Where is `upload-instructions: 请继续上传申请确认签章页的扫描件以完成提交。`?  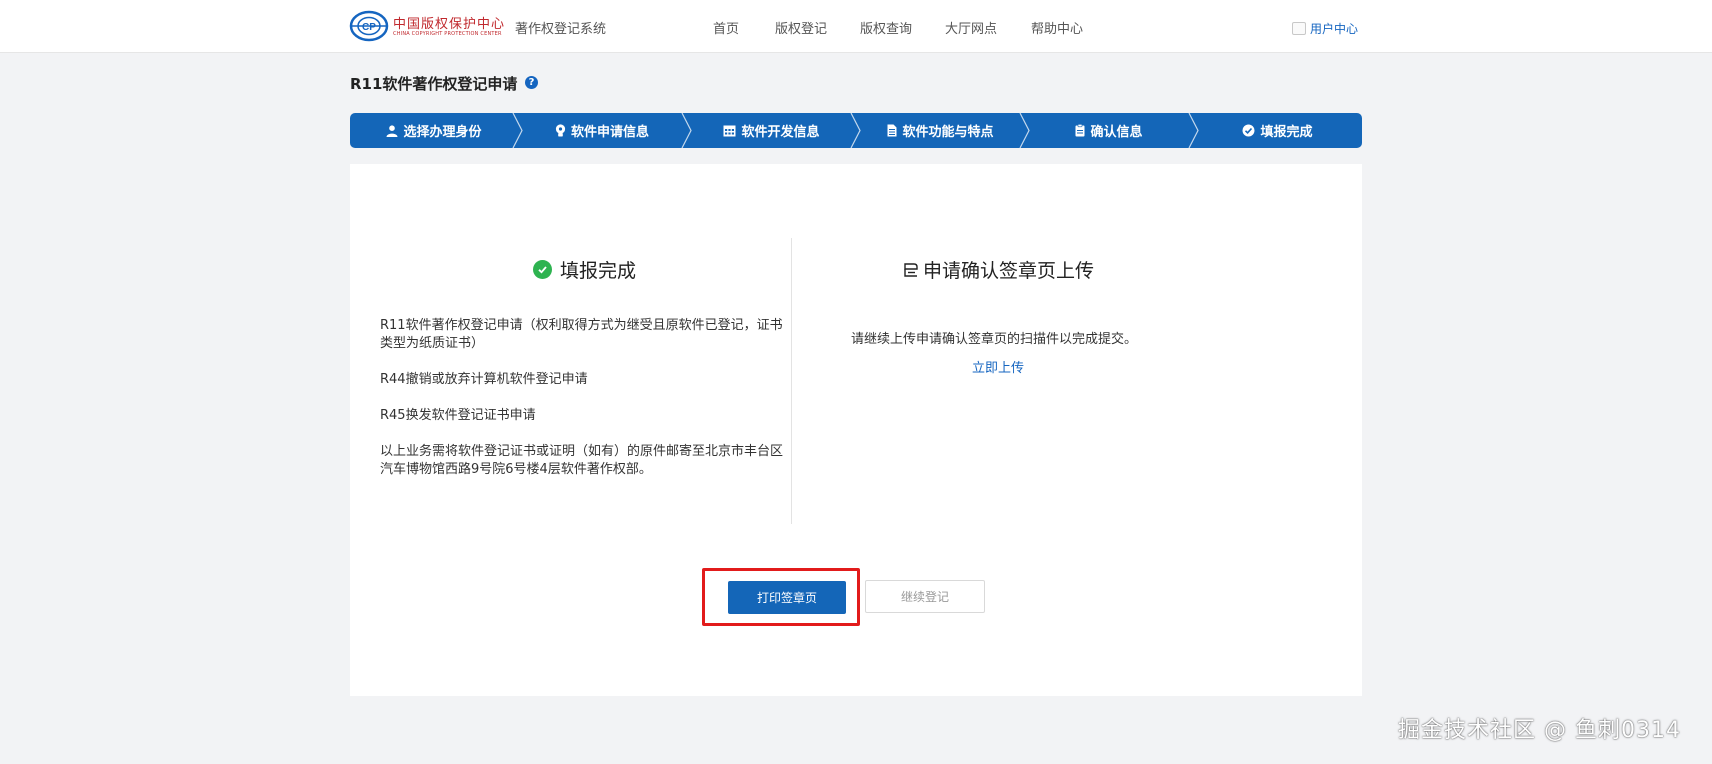
upload-instructions: 请继续上传申请确认签章页的扫描件以完成提交。 is located at coordinates (994, 339).